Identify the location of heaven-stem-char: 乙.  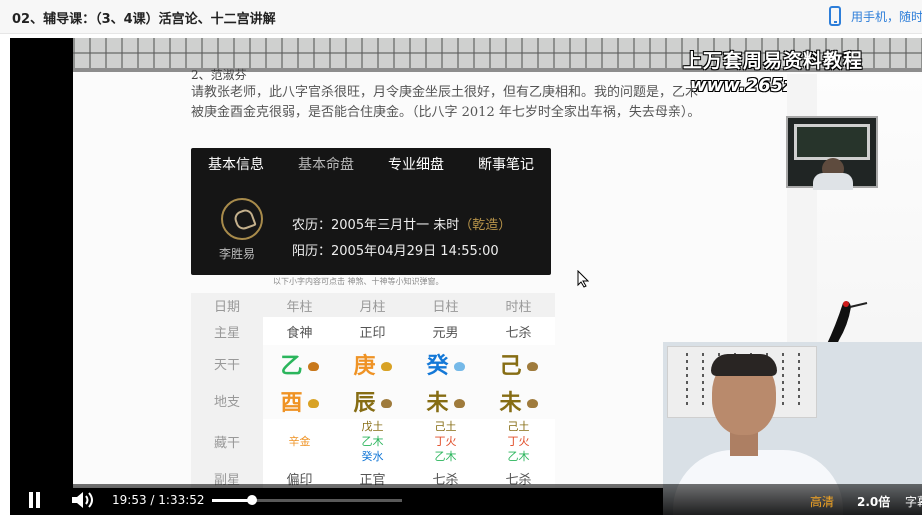
(291, 366).